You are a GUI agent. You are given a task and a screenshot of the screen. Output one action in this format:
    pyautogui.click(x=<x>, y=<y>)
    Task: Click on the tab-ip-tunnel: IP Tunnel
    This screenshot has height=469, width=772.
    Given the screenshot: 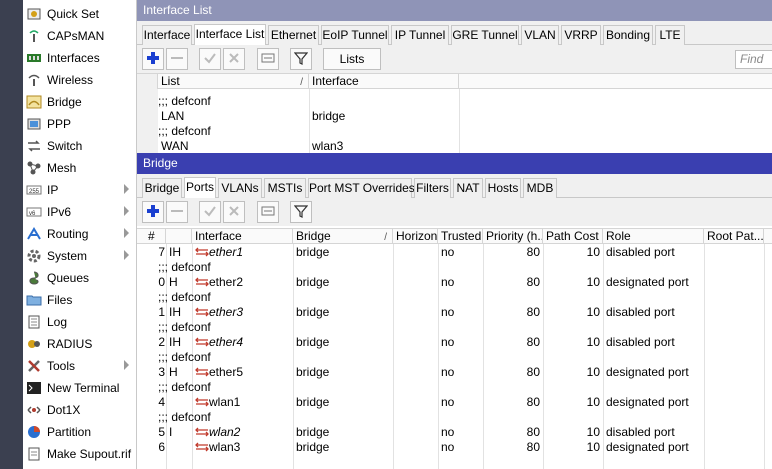 What is the action you would take?
    pyautogui.click(x=420, y=35)
    